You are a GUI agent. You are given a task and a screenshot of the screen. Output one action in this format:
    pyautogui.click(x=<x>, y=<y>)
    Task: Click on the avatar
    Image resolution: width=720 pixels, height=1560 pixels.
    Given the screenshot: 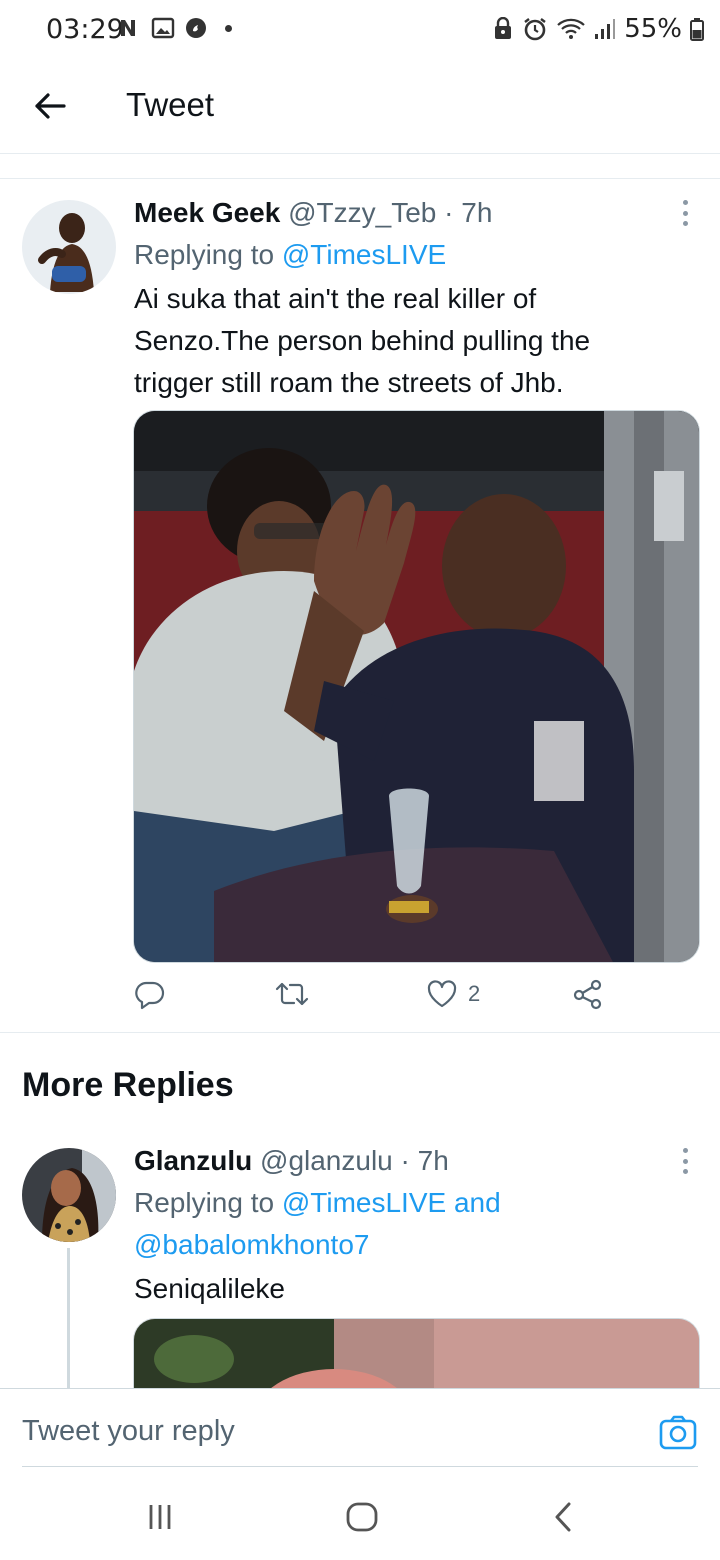 What is the action you would take?
    pyautogui.click(x=69, y=247)
    